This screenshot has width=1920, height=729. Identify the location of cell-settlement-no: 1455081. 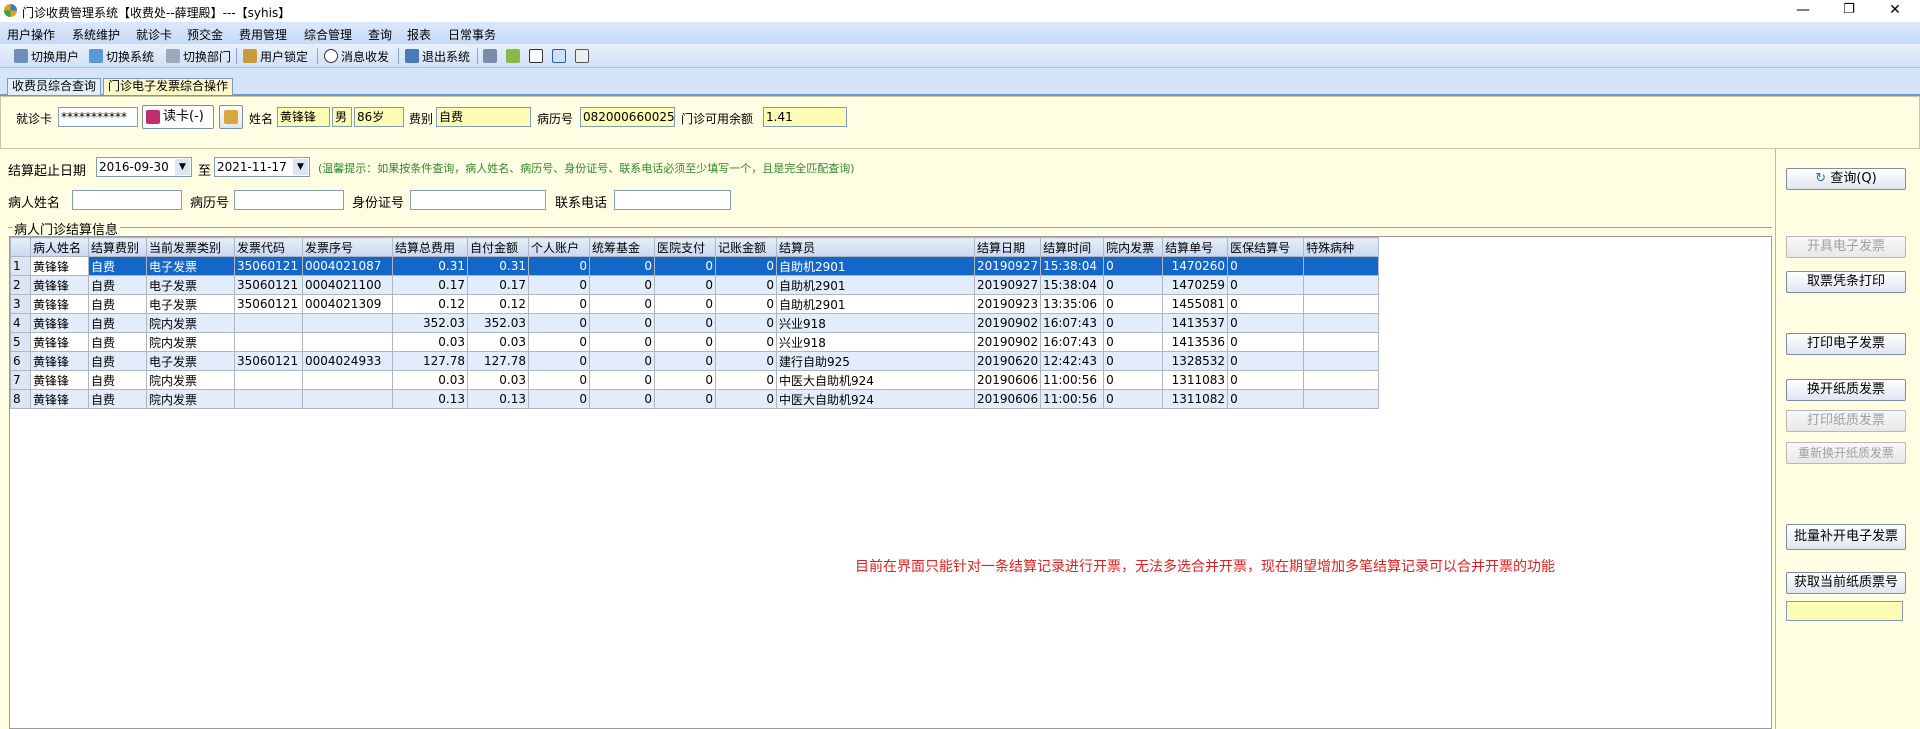
(1195, 304).